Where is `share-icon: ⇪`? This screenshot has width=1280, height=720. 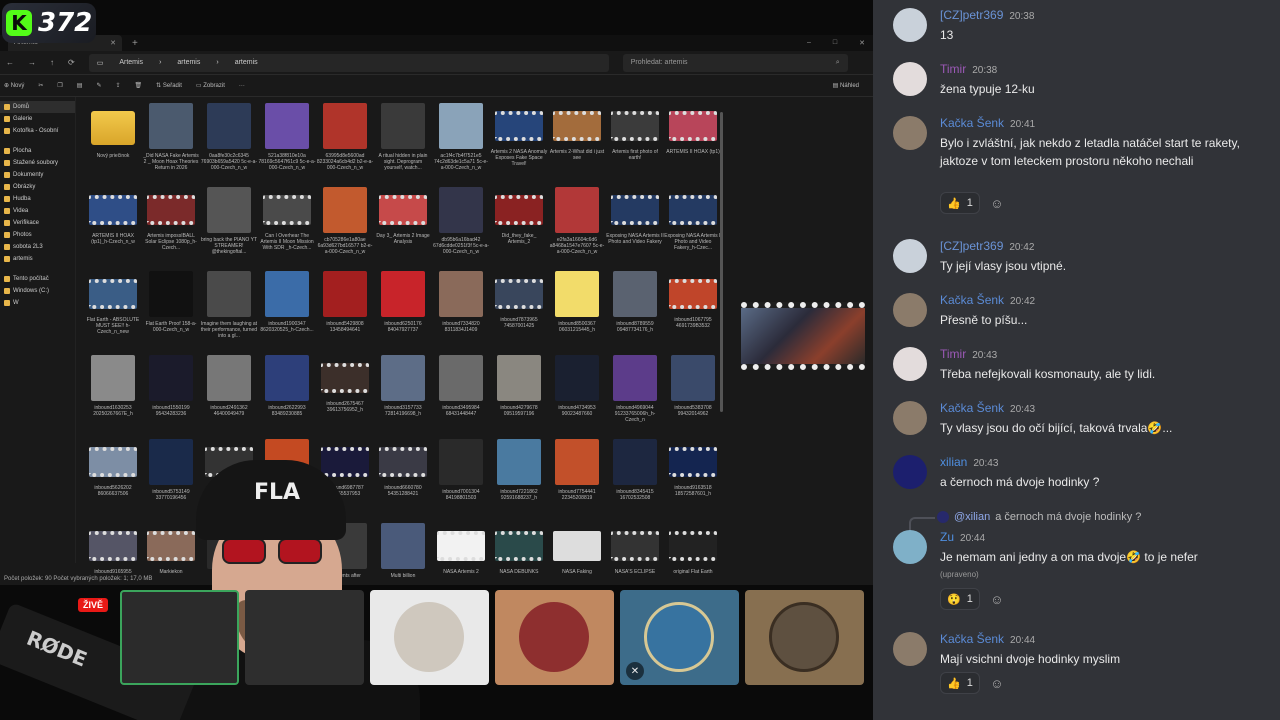 share-icon: ⇪ is located at coordinates (118, 85).